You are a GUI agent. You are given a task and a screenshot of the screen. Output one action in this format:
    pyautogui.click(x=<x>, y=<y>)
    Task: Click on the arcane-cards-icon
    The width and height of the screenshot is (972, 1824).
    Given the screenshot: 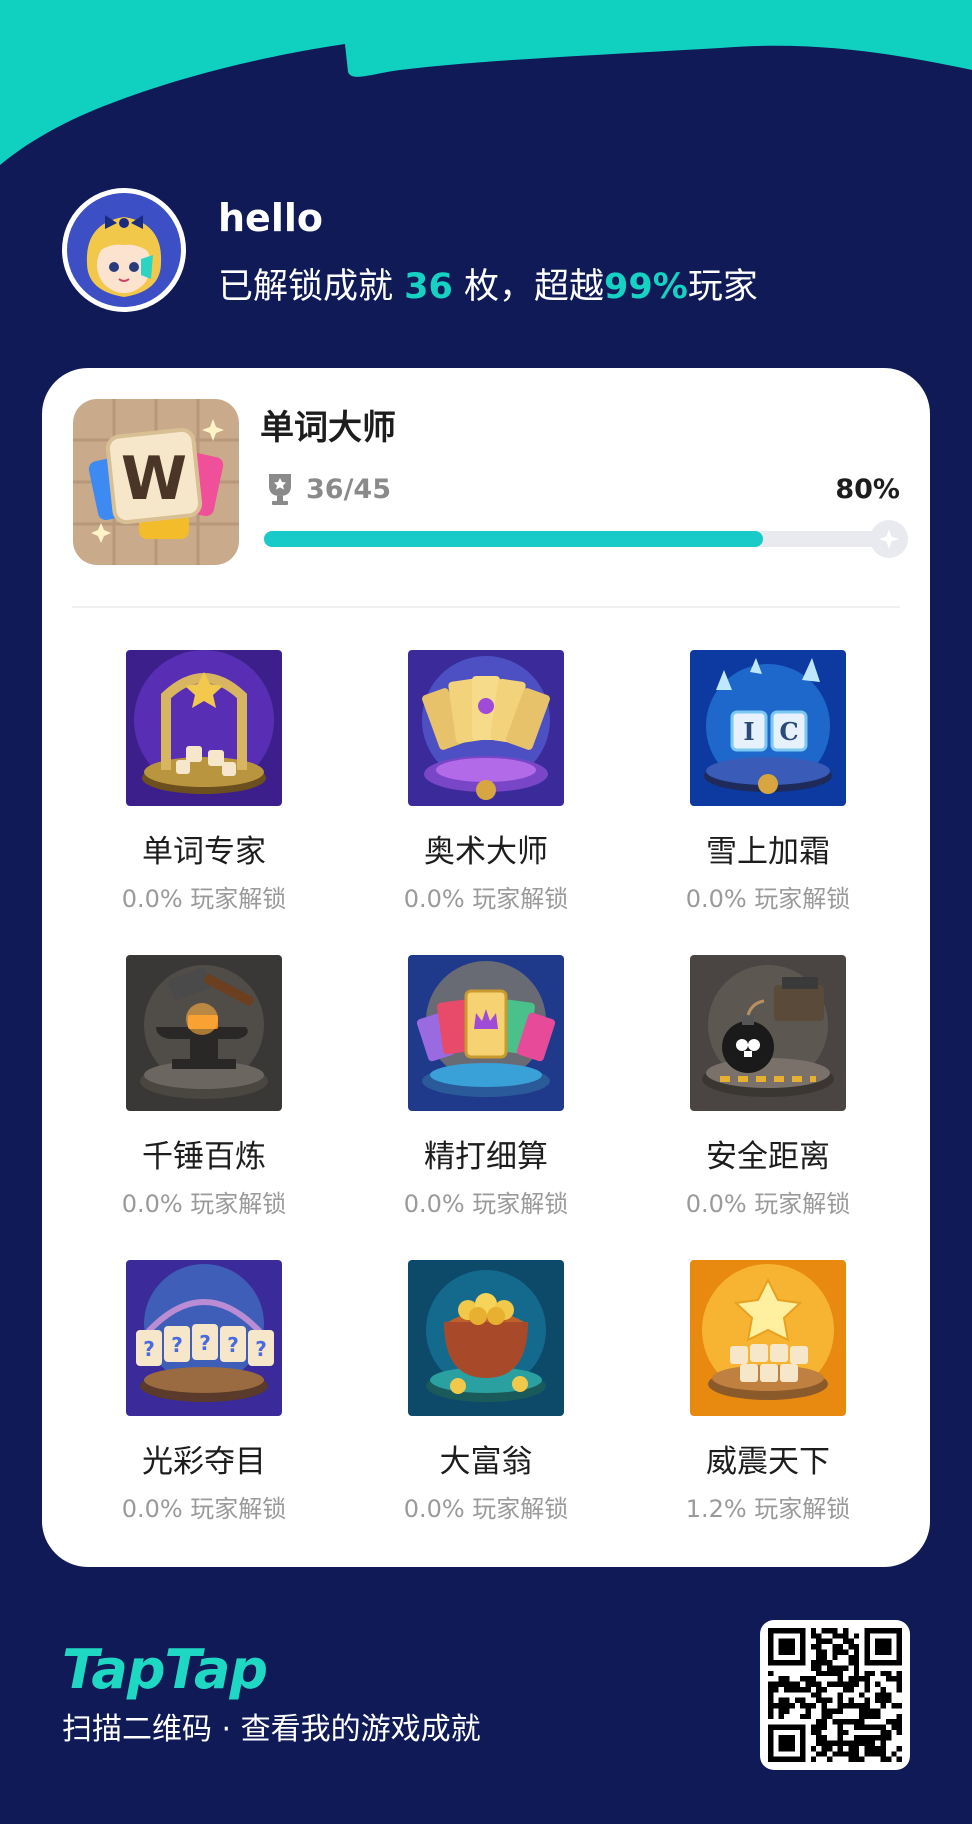 What is the action you would take?
    pyautogui.click(x=486, y=728)
    